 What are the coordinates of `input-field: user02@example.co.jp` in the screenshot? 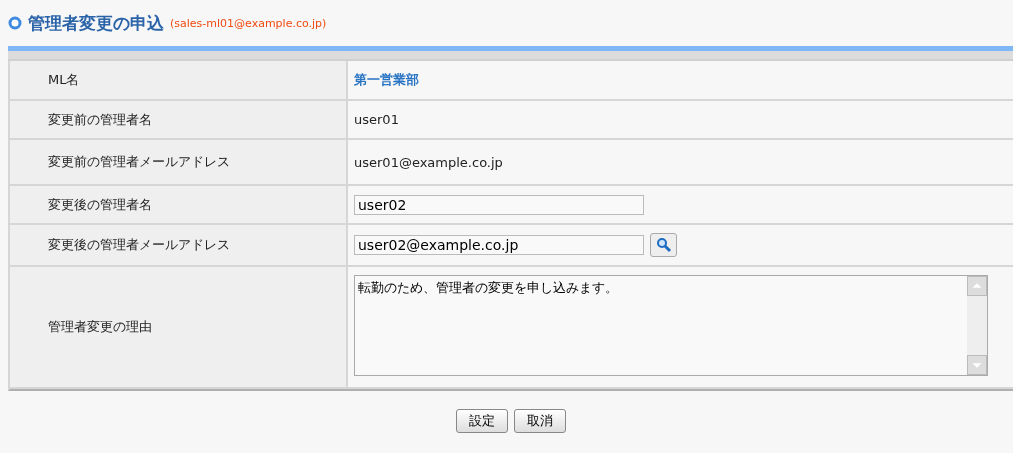 It's located at (499, 245).